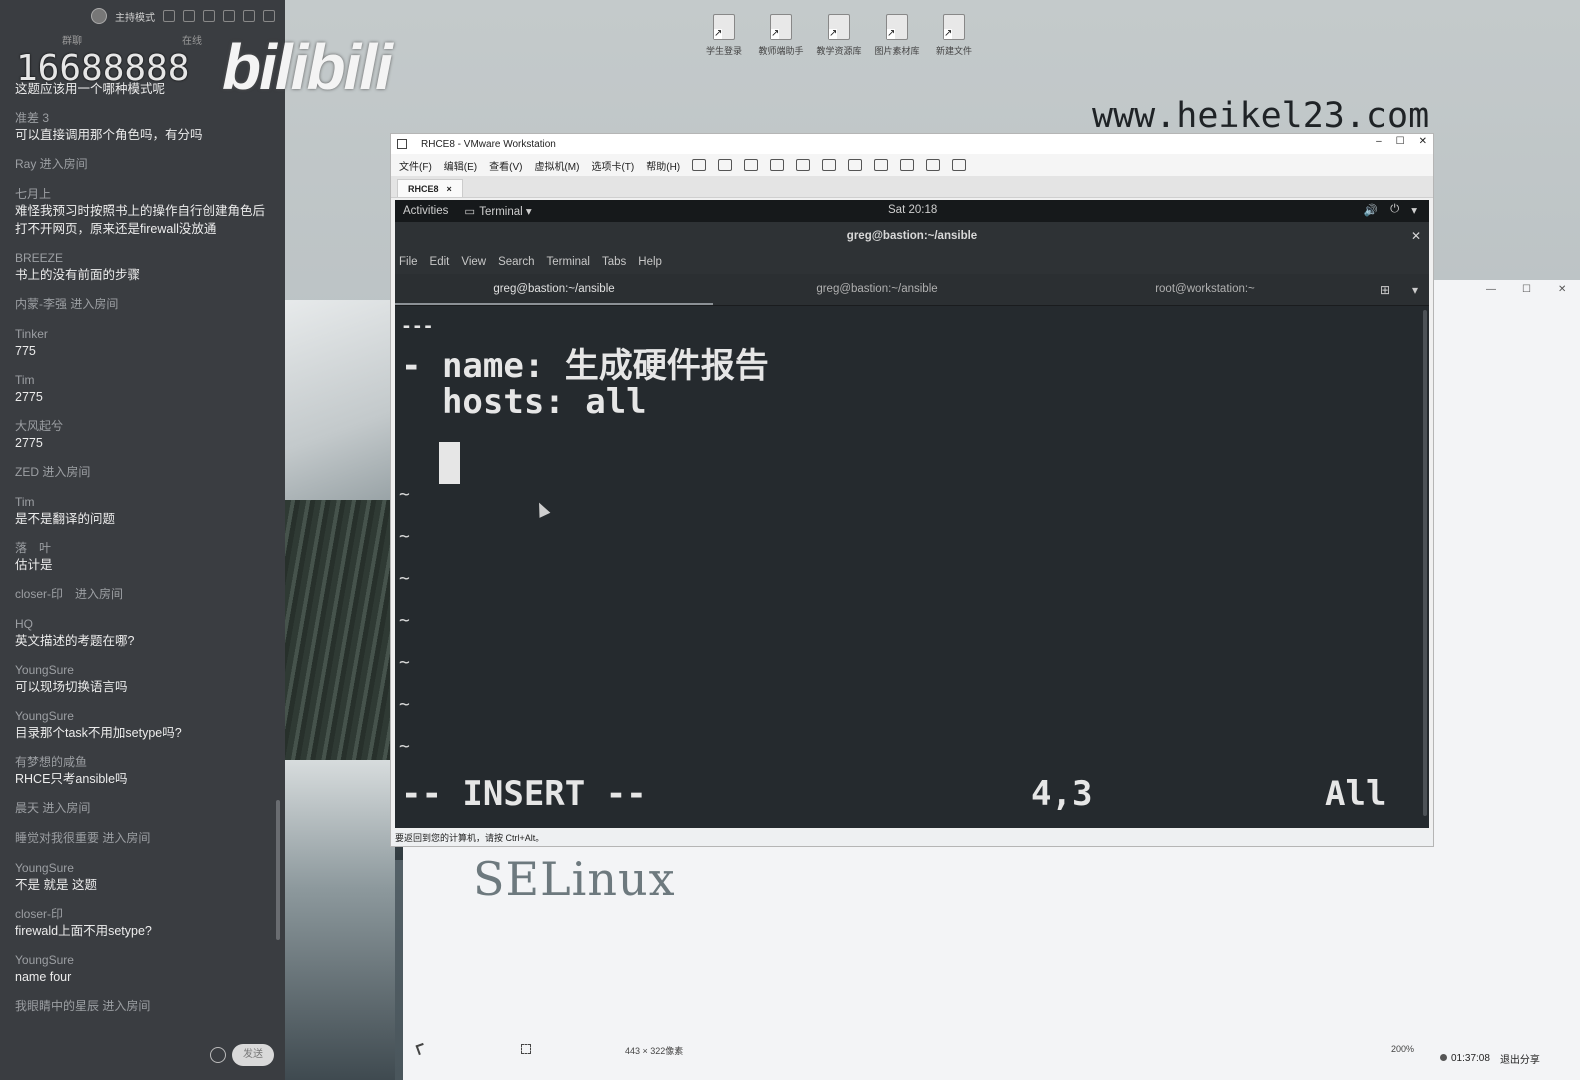 This screenshot has width=1580, height=1080. What do you see at coordinates (218, 1055) in the screenshot?
I see `emoji-icon` at bounding box center [218, 1055].